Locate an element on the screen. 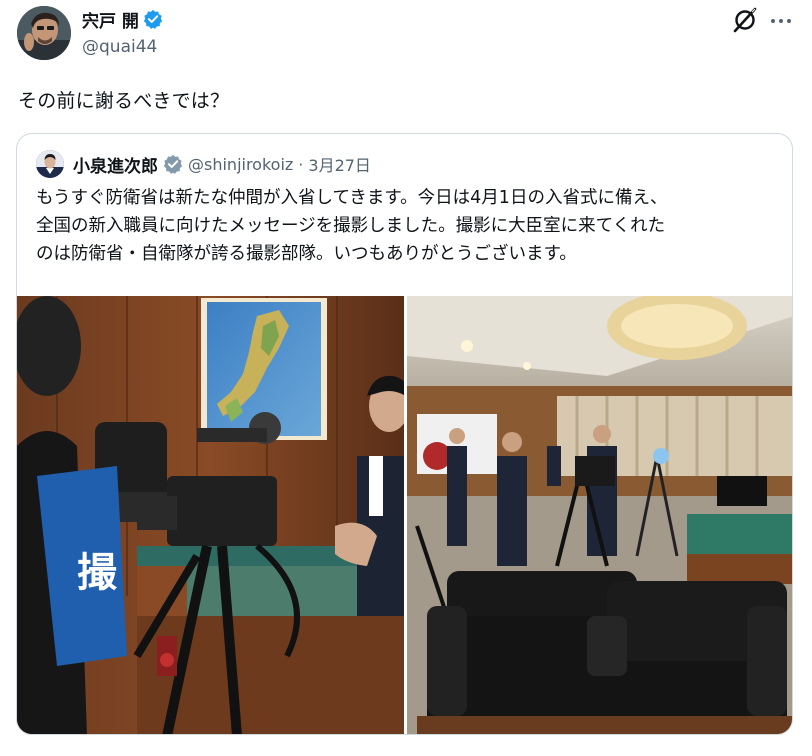  quoted-author-handle: @shinjirokoiz is located at coordinates (241, 164).